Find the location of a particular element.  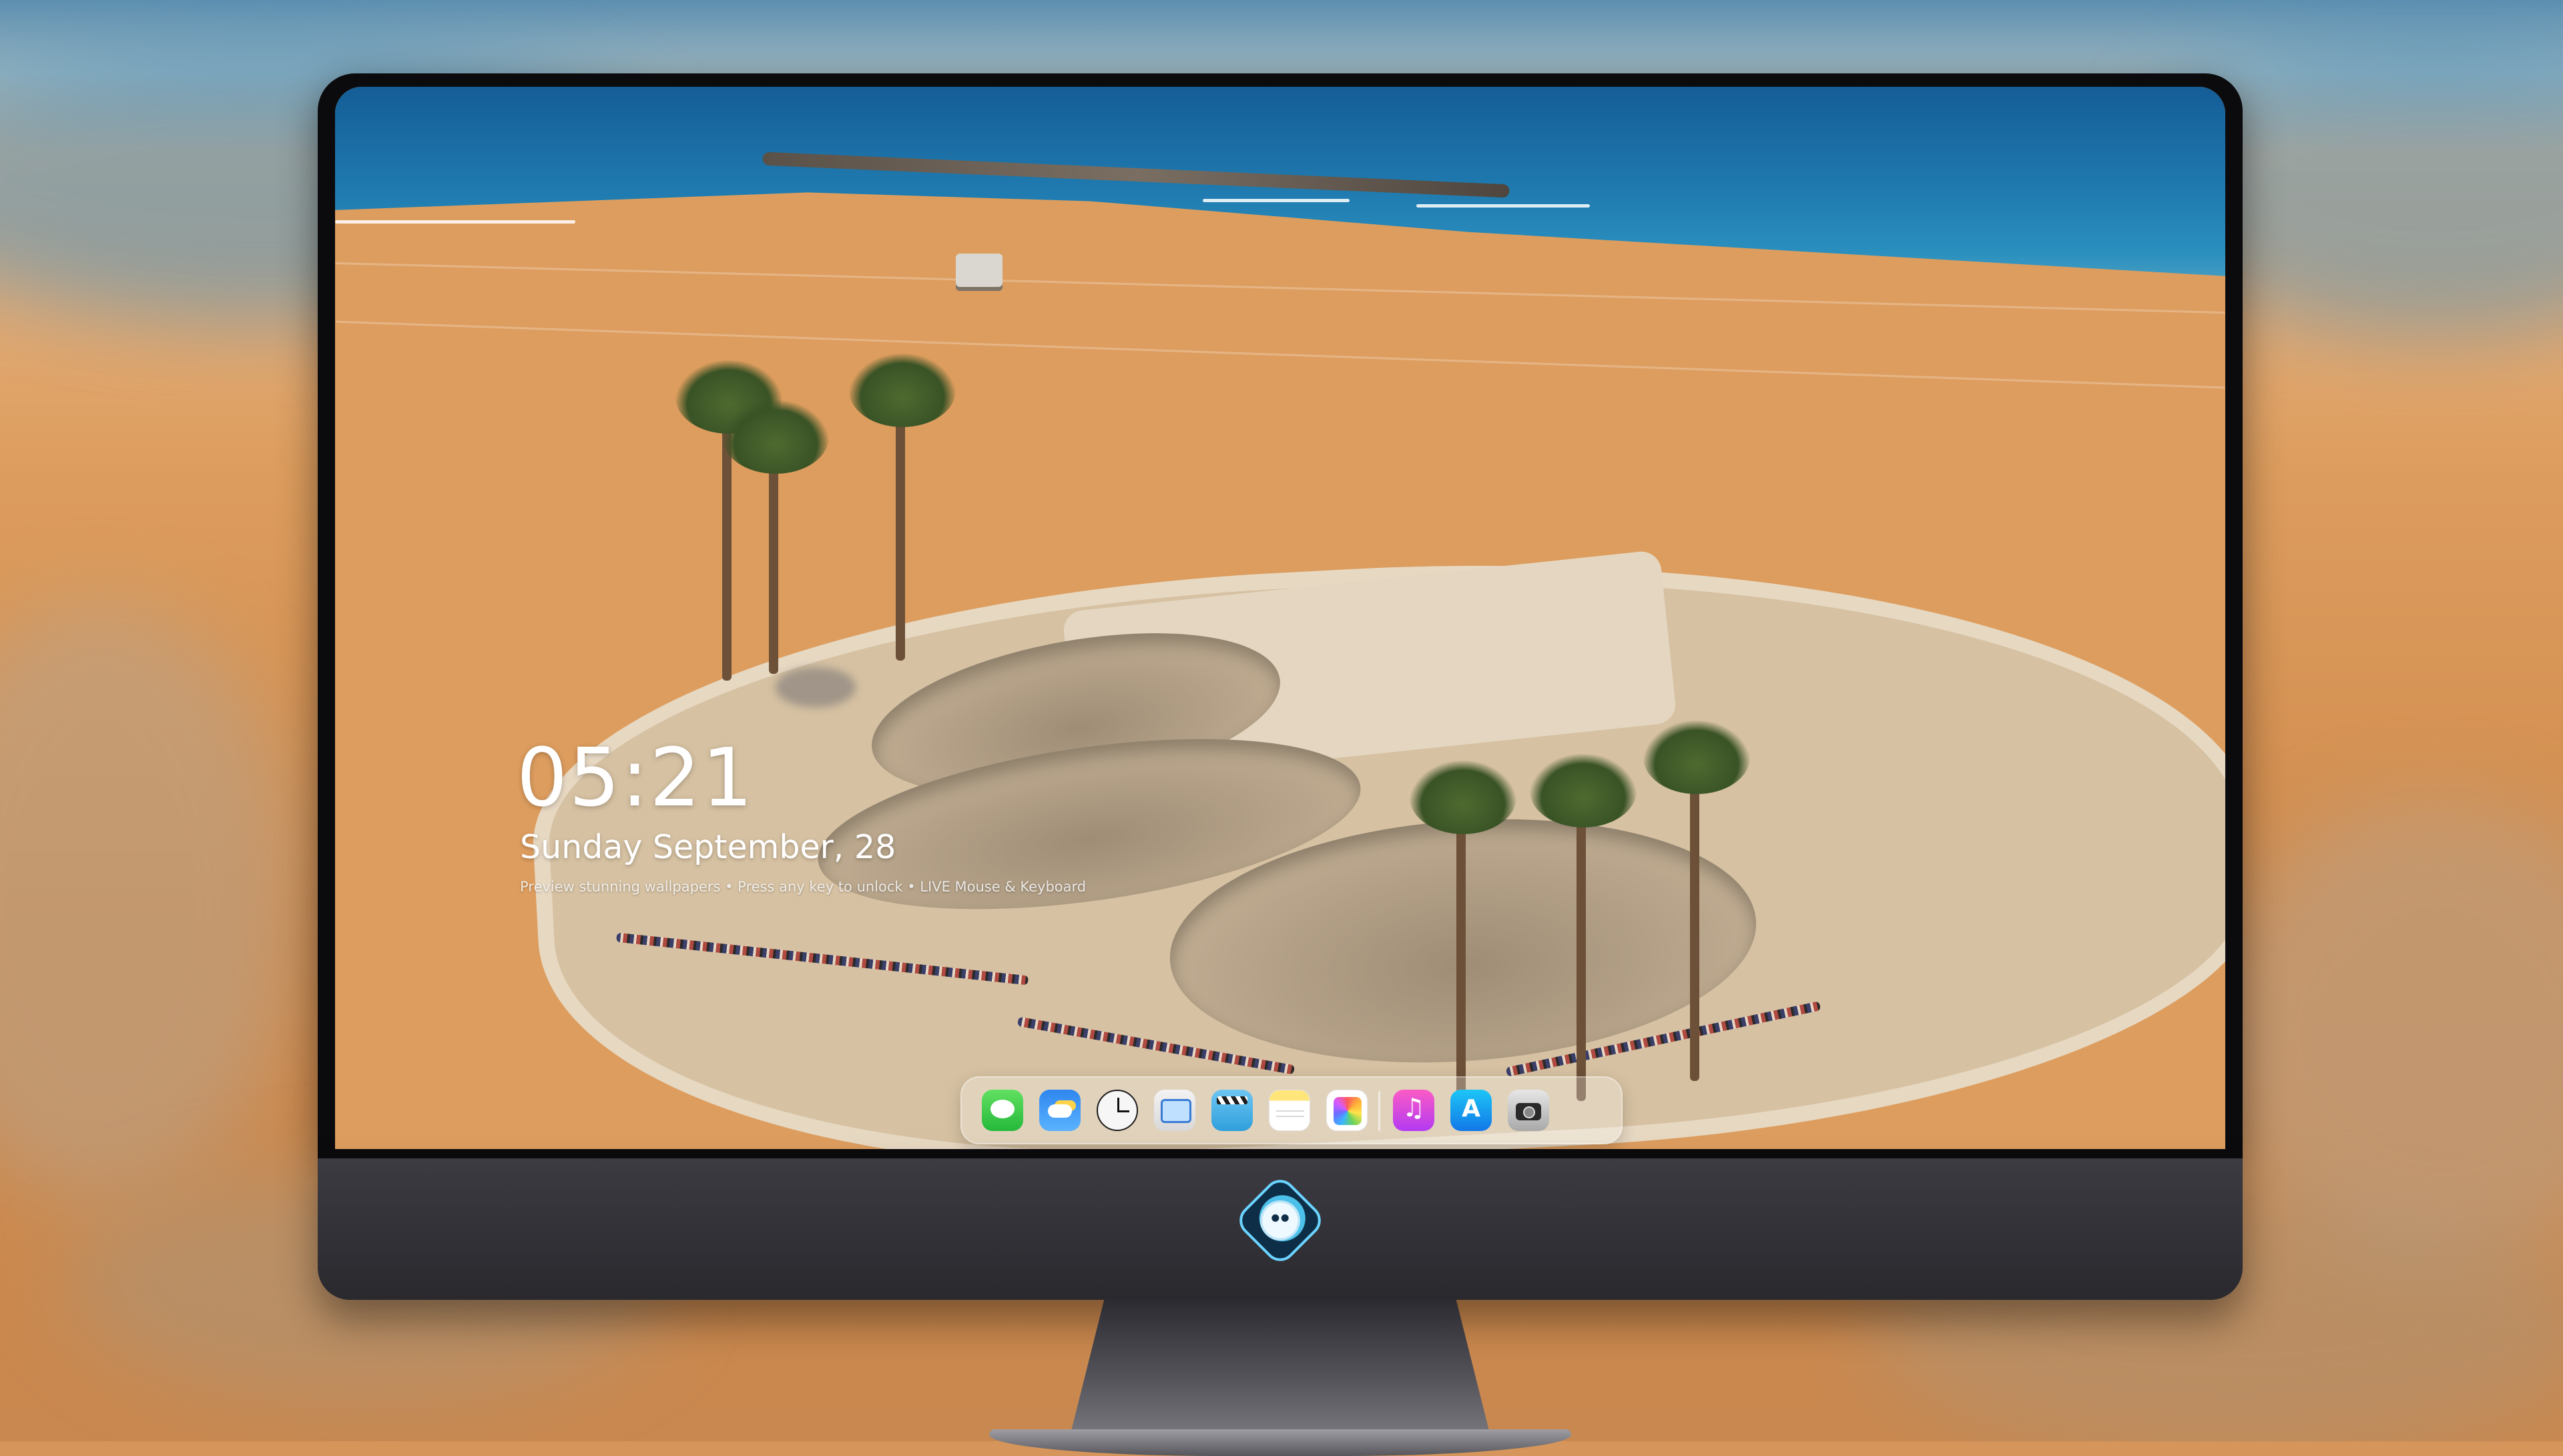

notes-icon is located at coordinates (1289, 1110).